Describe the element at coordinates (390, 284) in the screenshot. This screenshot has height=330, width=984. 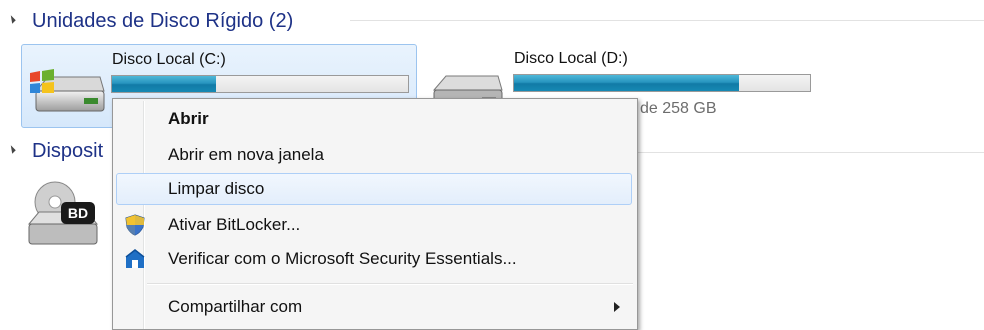
I see `menu-separator` at that location.